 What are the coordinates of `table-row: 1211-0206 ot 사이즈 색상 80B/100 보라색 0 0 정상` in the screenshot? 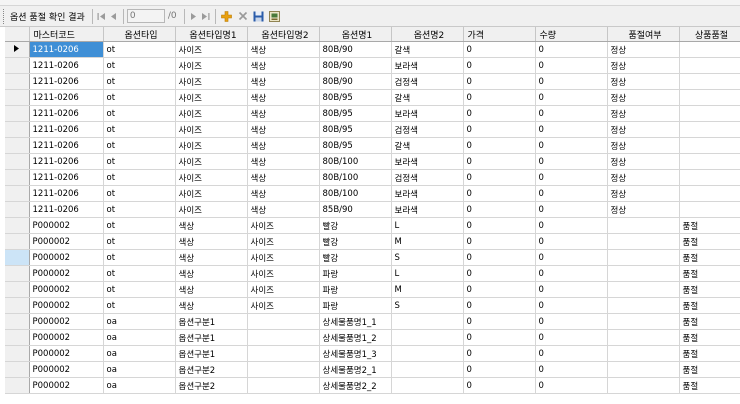 It's located at (372, 193).